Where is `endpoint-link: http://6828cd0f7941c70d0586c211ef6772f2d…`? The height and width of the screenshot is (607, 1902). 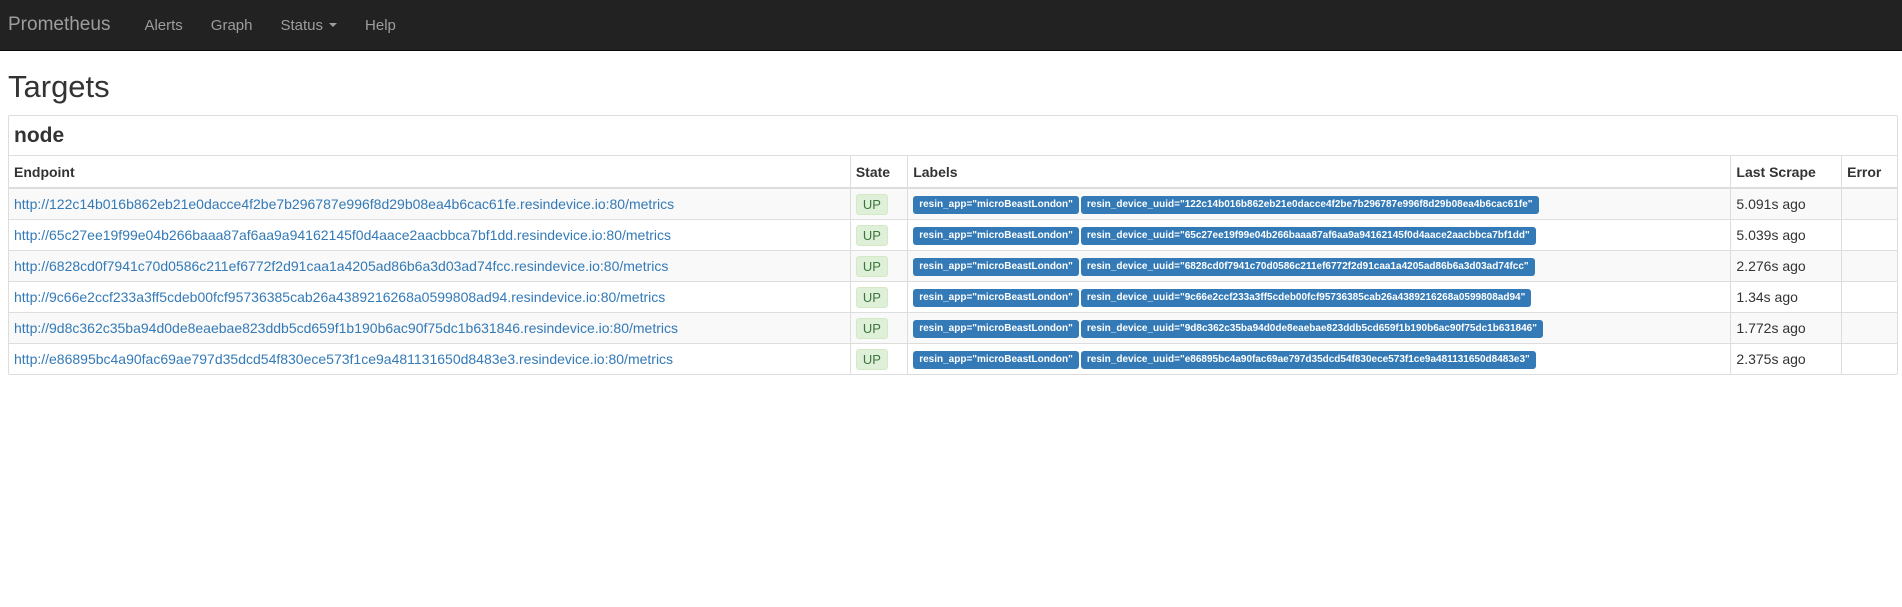
endpoint-link: http://6828cd0f7941c70d0586c211ef6772f2d… is located at coordinates (341, 266).